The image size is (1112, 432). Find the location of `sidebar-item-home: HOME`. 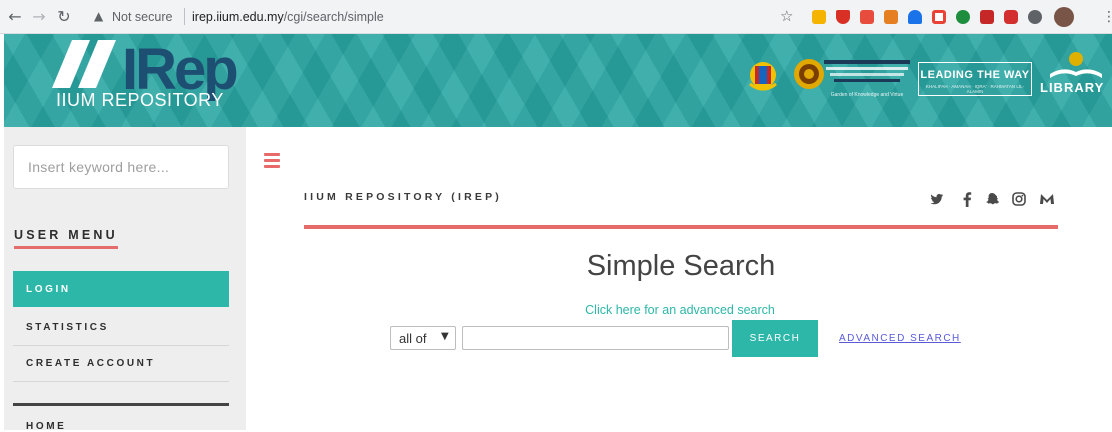

sidebar-item-home: HOME is located at coordinates (46, 426).